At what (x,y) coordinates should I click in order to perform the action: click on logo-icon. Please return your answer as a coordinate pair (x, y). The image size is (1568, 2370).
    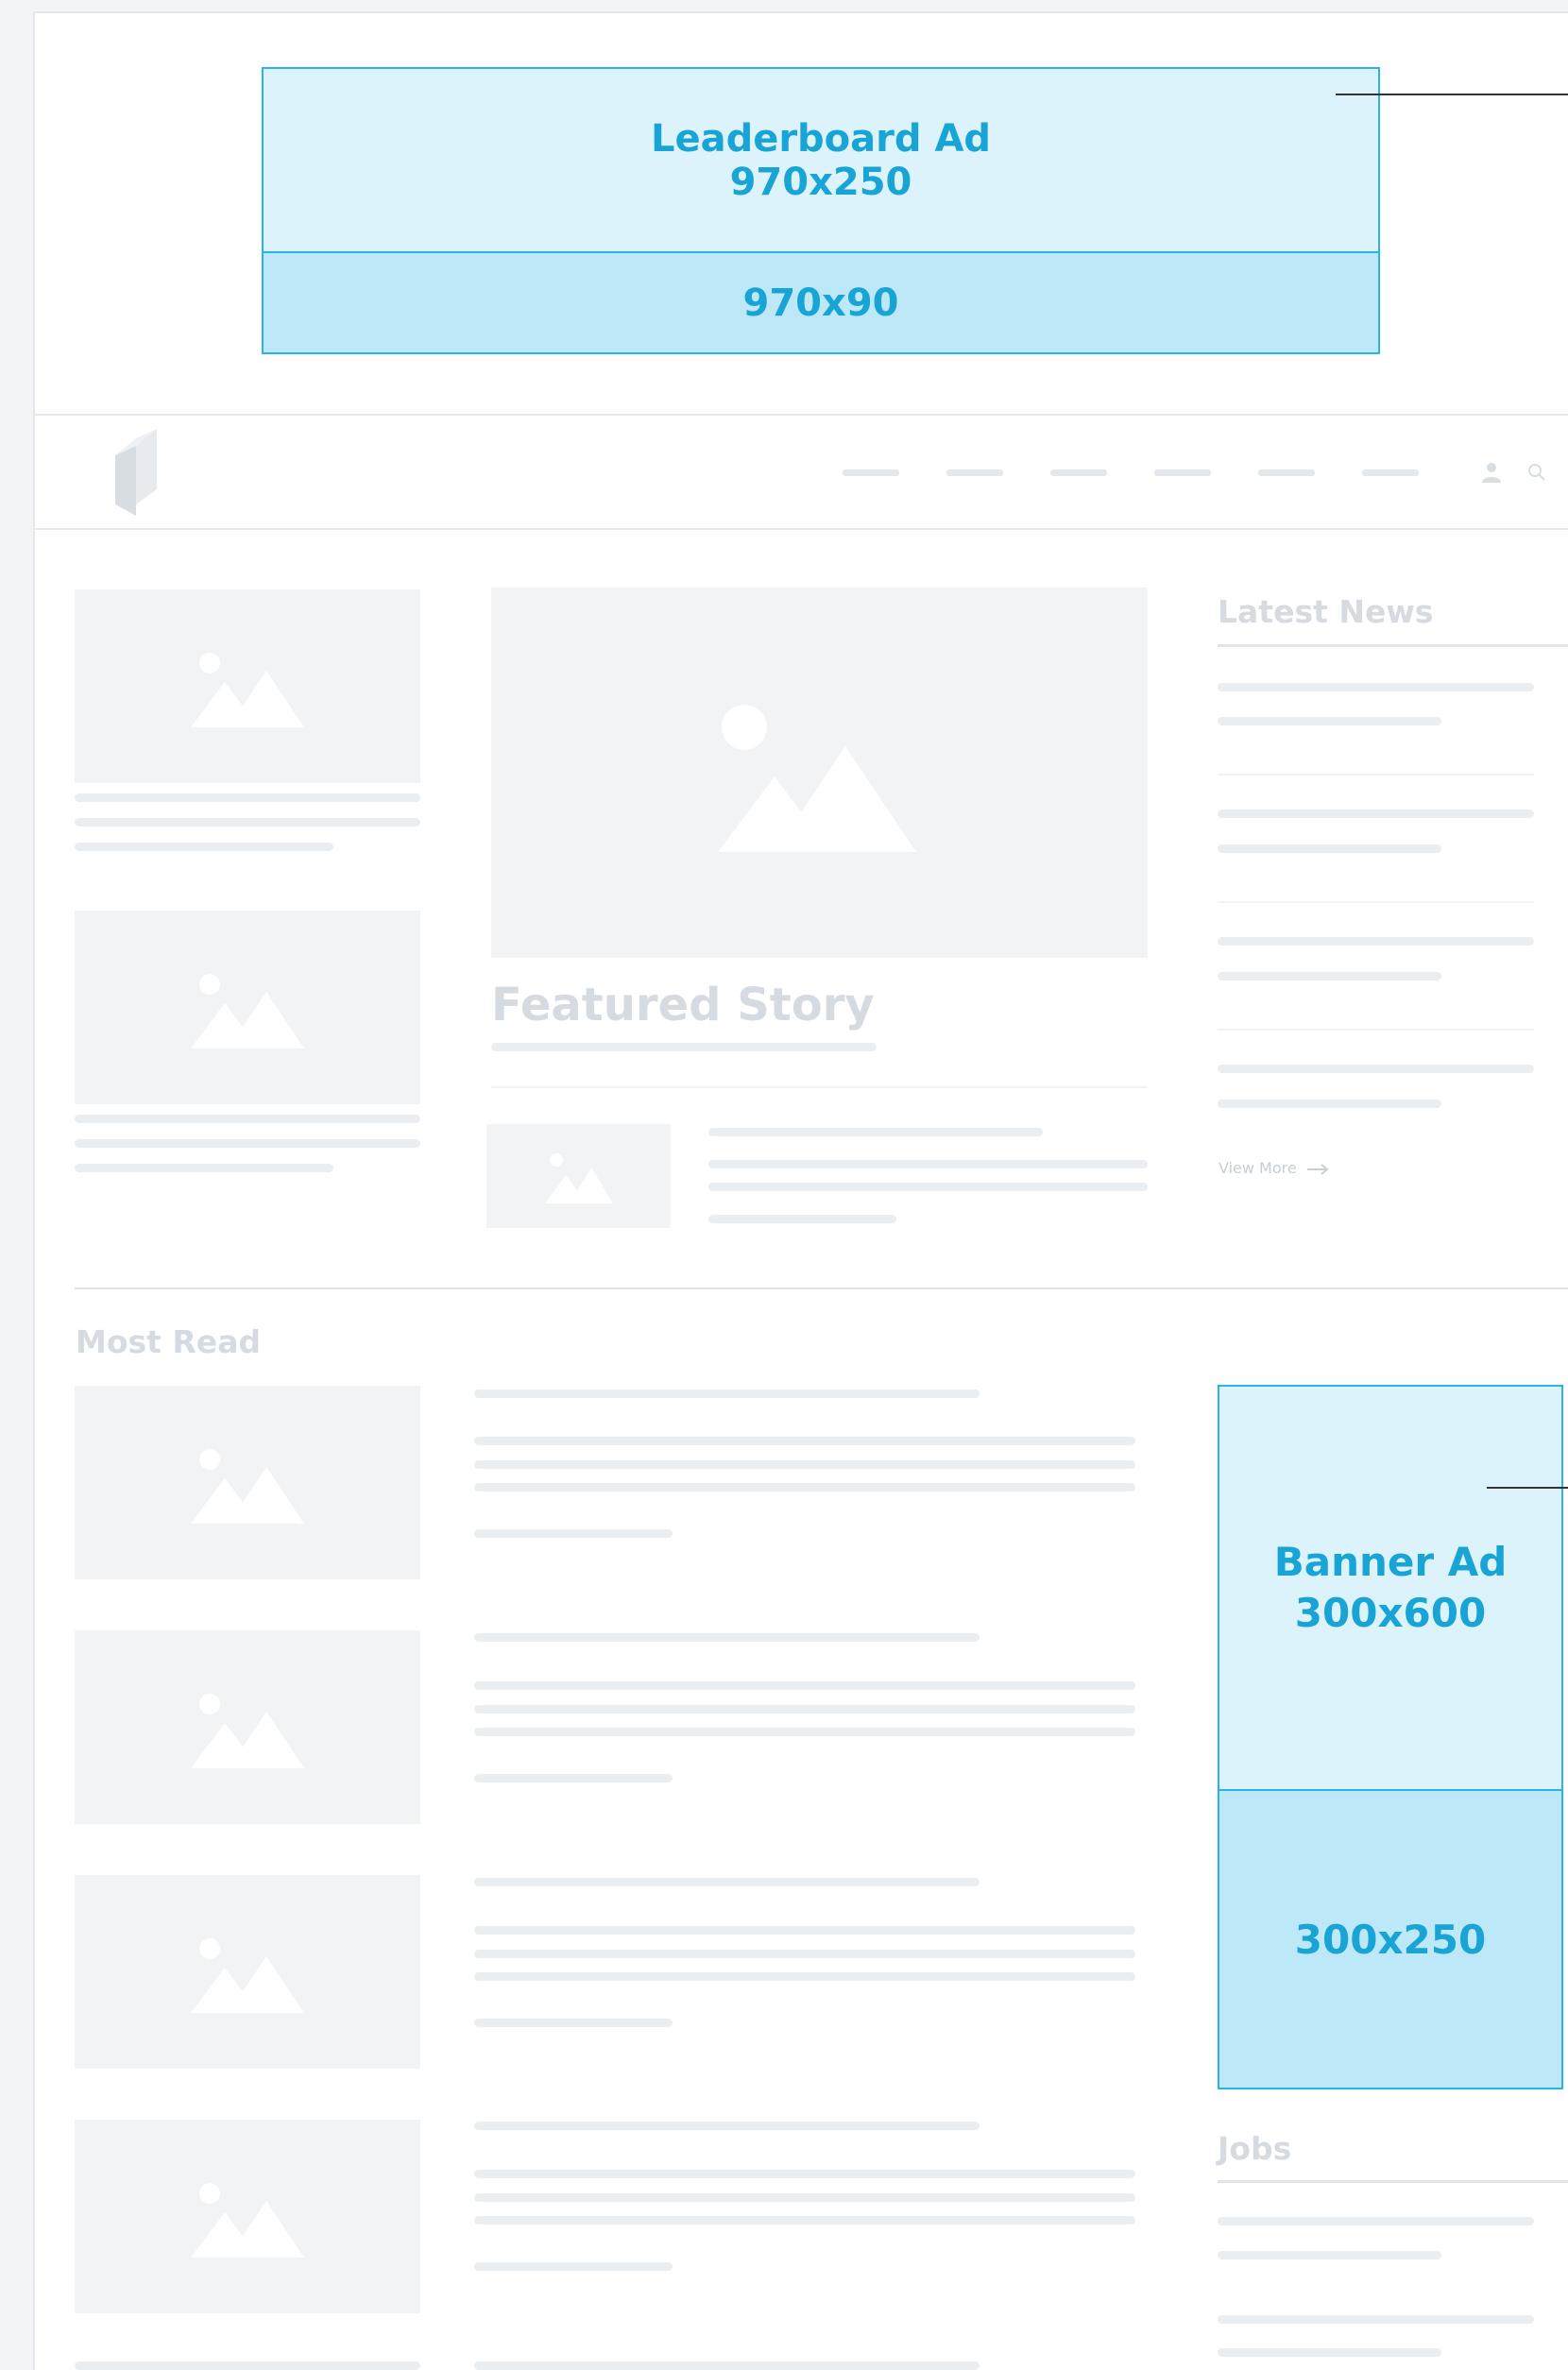
    Looking at the image, I should click on (138, 472).